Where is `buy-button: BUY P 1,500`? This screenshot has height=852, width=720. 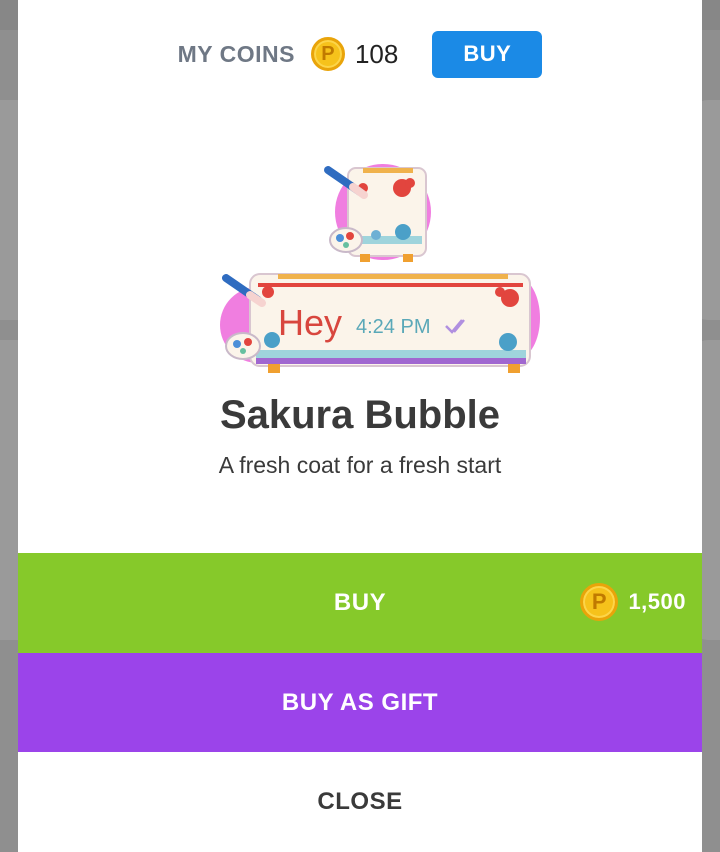 buy-button: BUY P 1,500 is located at coordinates (360, 603).